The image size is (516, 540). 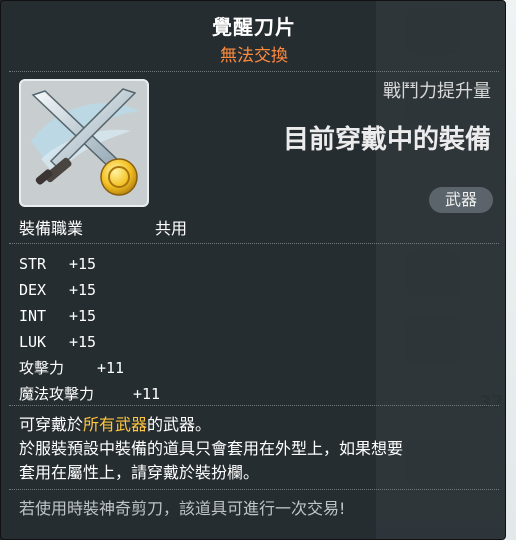 I want to click on stat-name: DEX, so click(x=33, y=290).